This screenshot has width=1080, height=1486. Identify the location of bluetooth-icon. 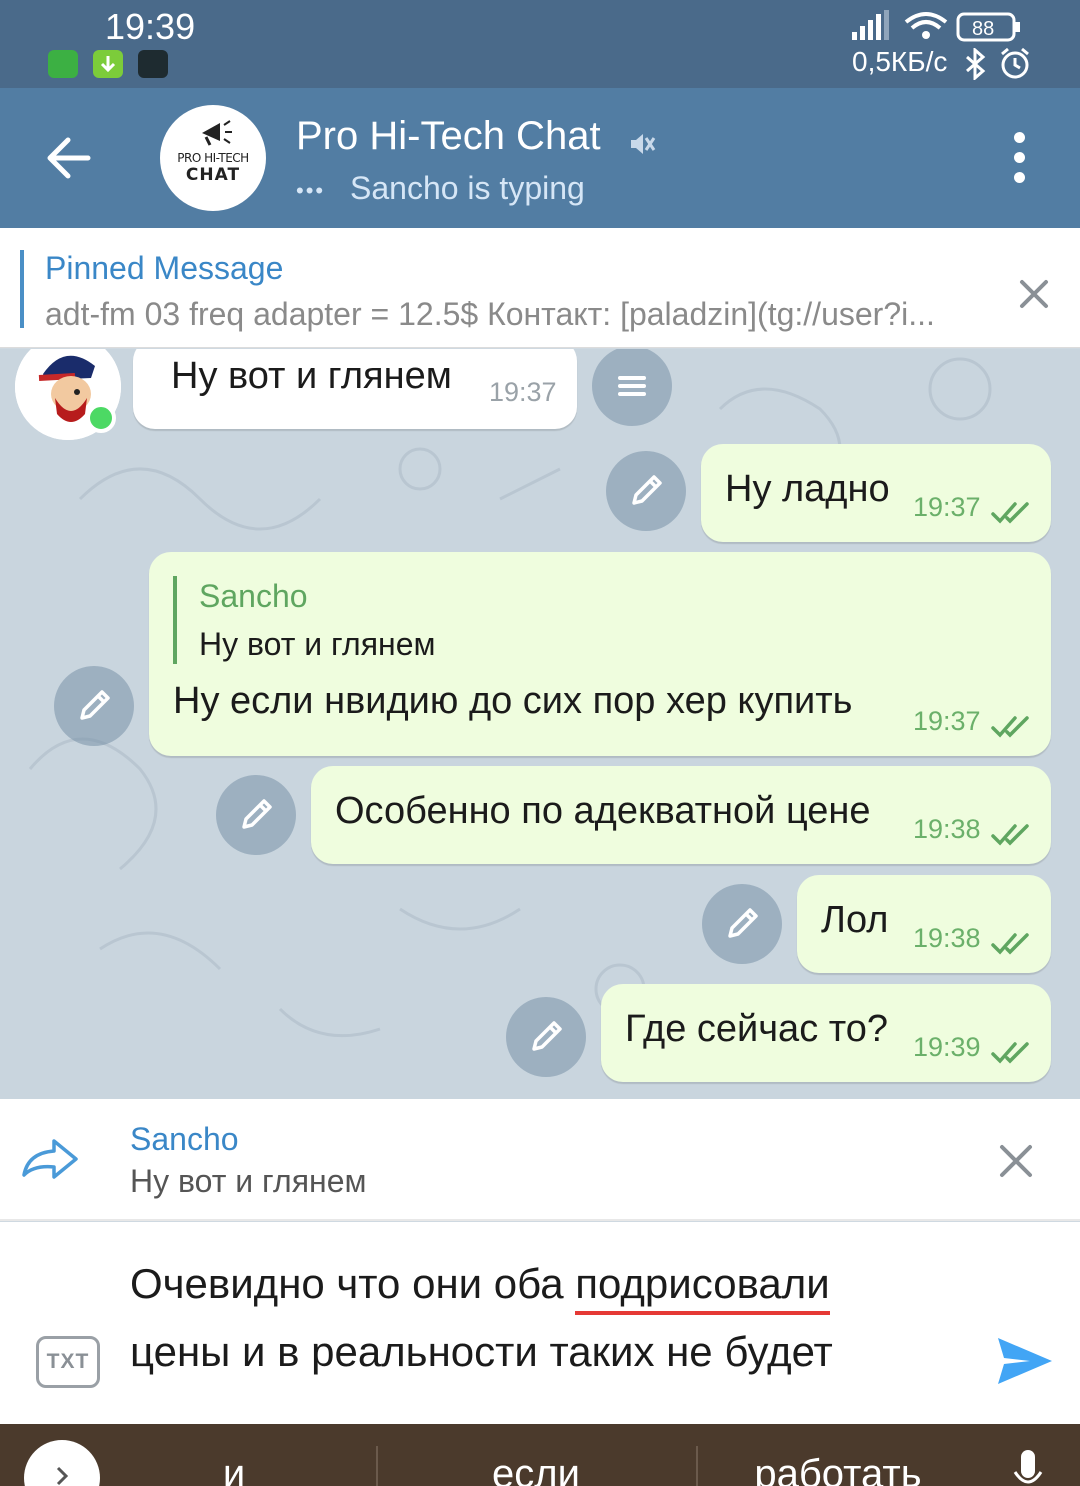
(976, 64).